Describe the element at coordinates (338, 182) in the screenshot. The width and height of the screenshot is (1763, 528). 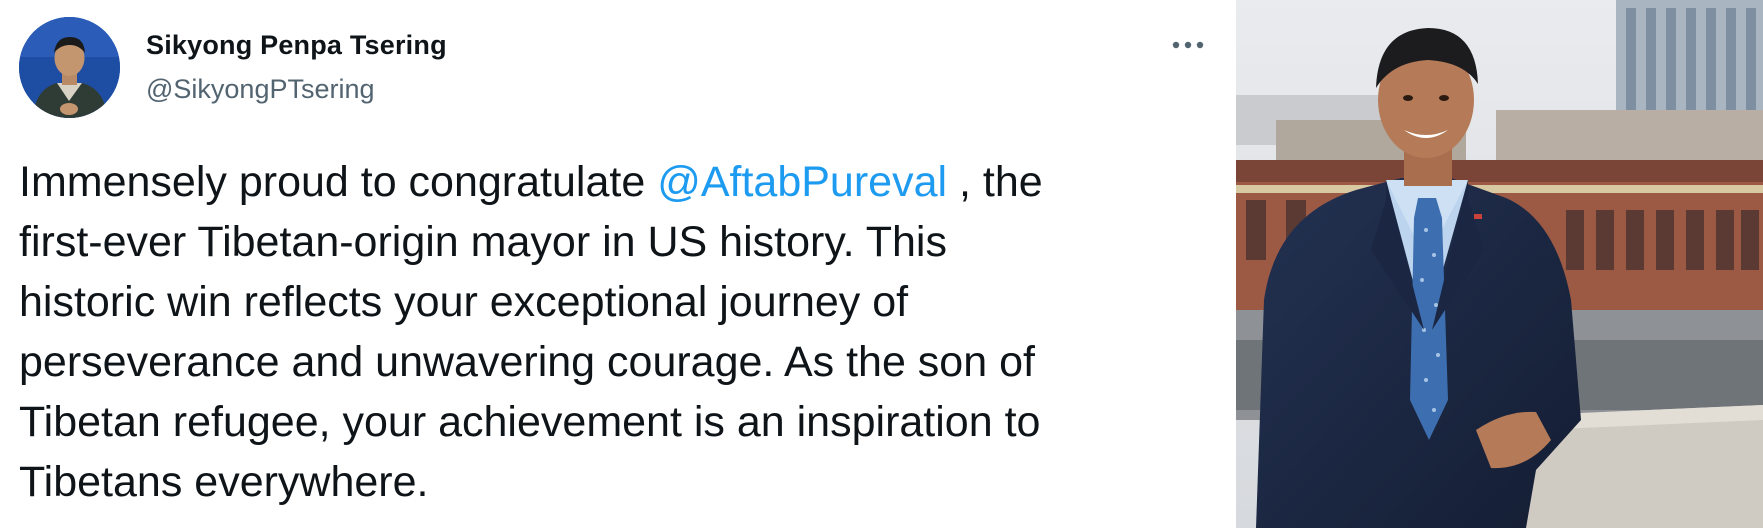
I see `tweet-text-segment: Immensely proud to congratulate` at that location.